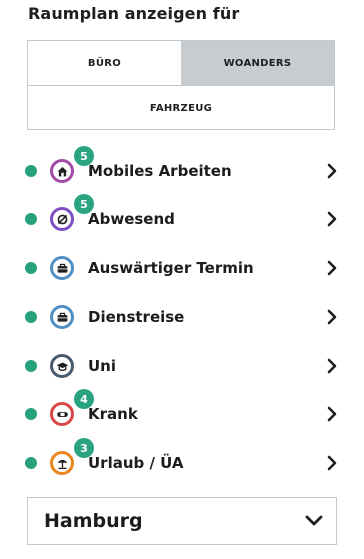  I want to click on list-item-label: Auswärtiger Termin, so click(171, 268).